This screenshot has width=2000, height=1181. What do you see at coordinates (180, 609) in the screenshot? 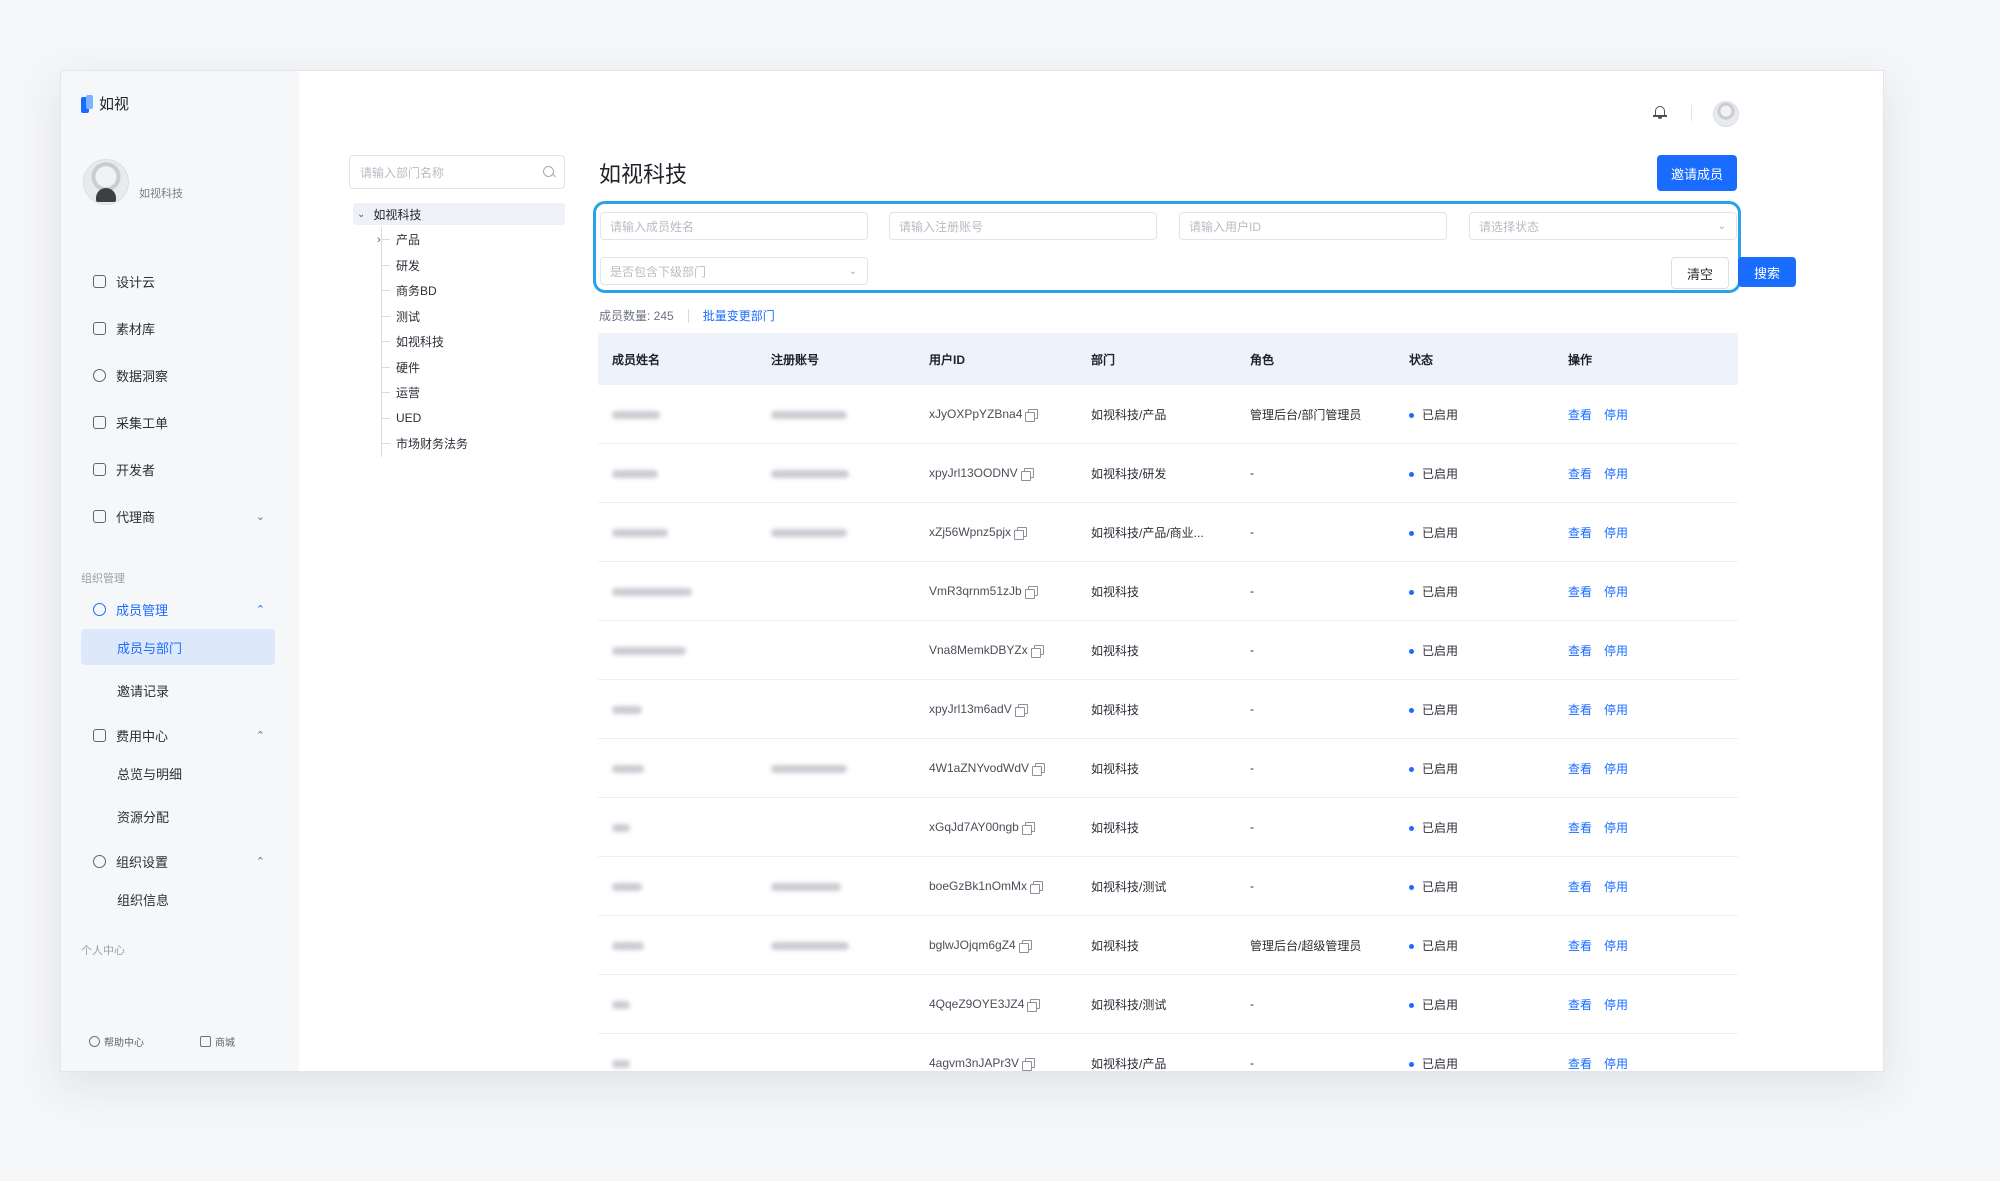
I see `sidebar-item-member-mgmt: 成员管理 ⌃` at bounding box center [180, 609].